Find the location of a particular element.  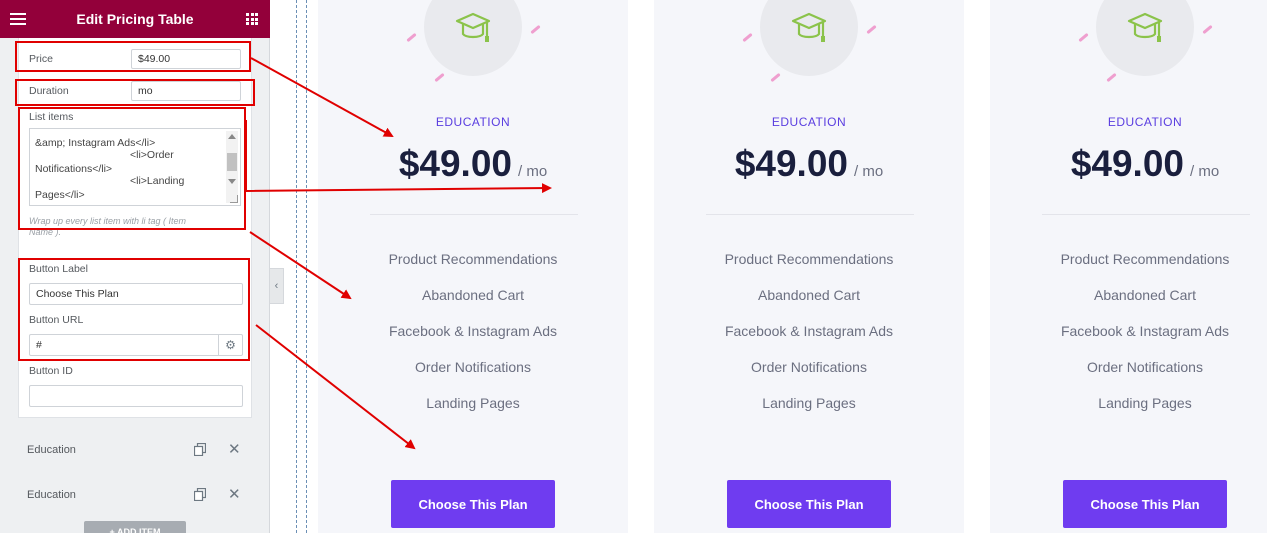

button-id-label: Button ID is located at coordinates (51, 371).